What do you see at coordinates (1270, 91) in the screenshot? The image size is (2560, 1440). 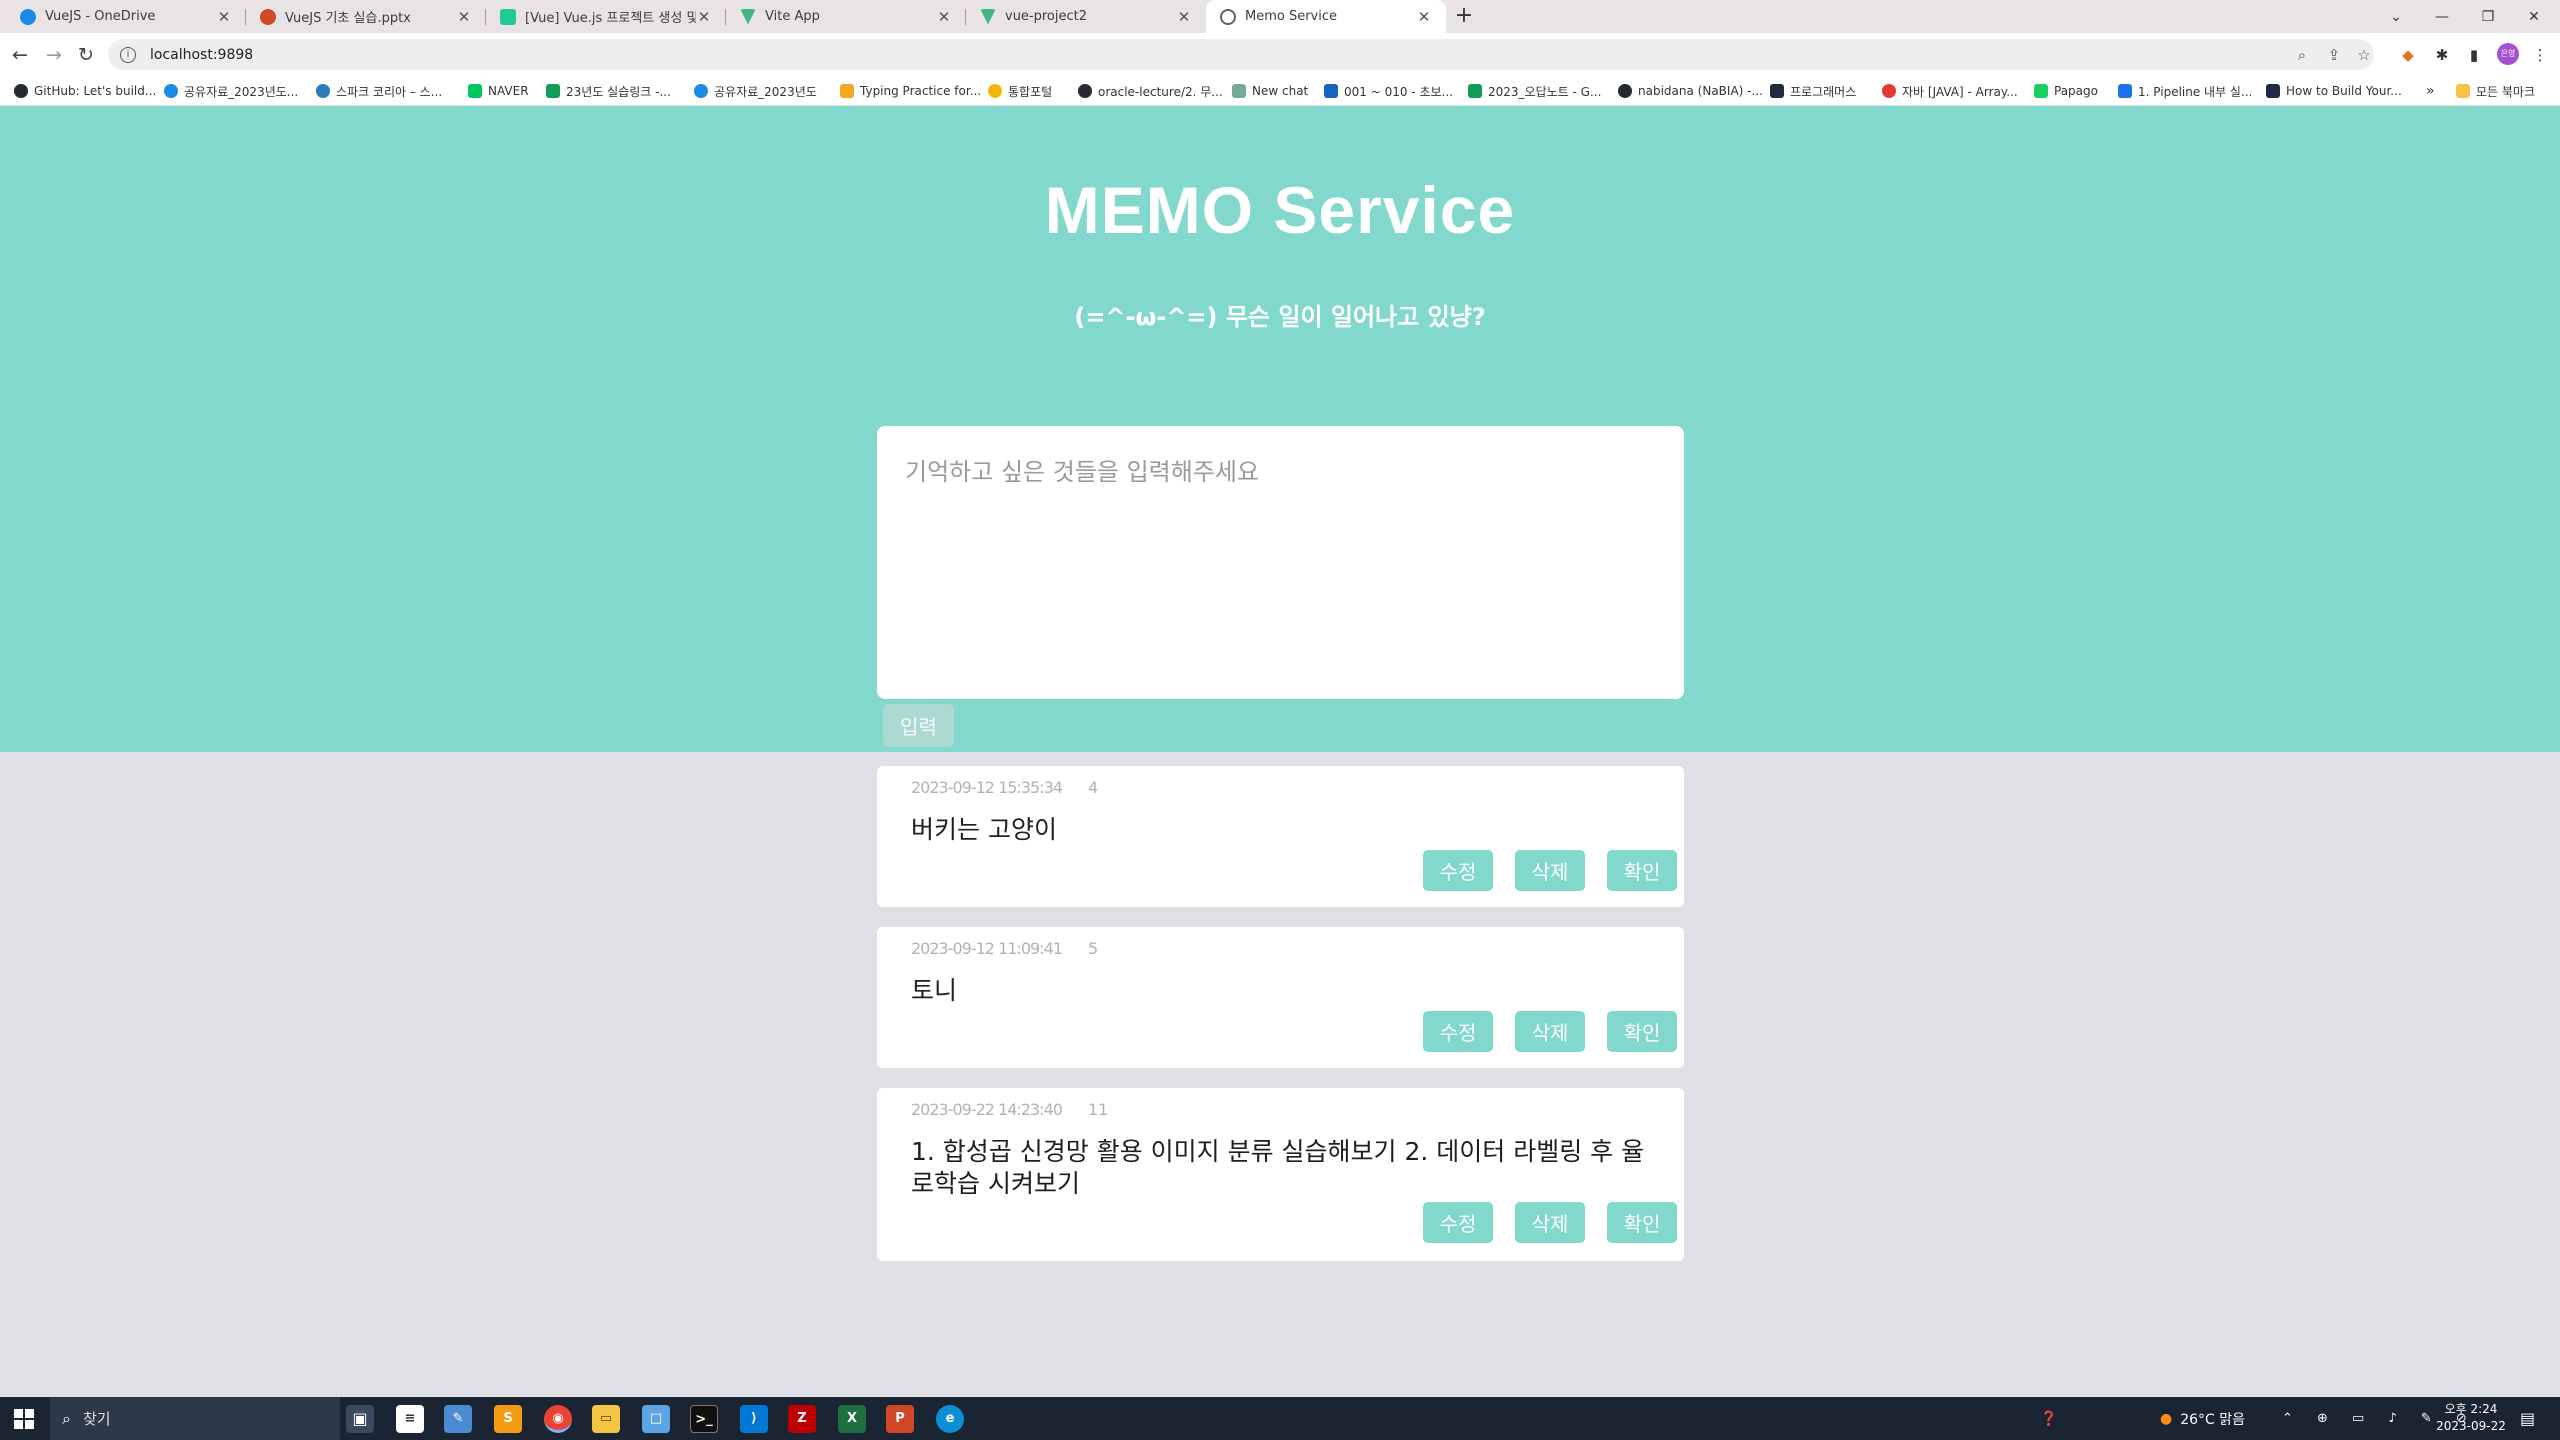 I see `bookmark-new-chat: New chat` at bounding box center [1270, 91].